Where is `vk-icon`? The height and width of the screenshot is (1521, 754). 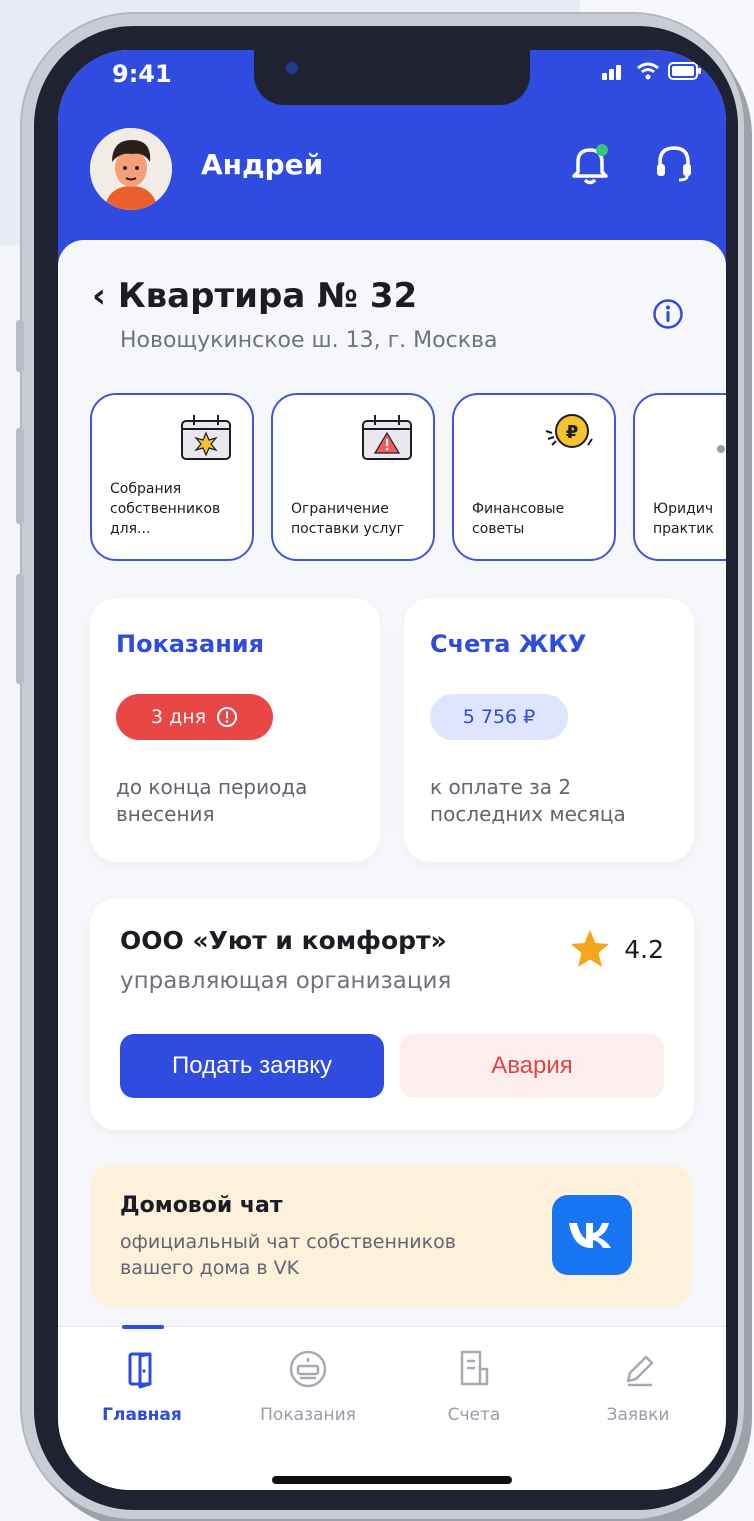 vk-icon is located at coordinates (590, 1235).